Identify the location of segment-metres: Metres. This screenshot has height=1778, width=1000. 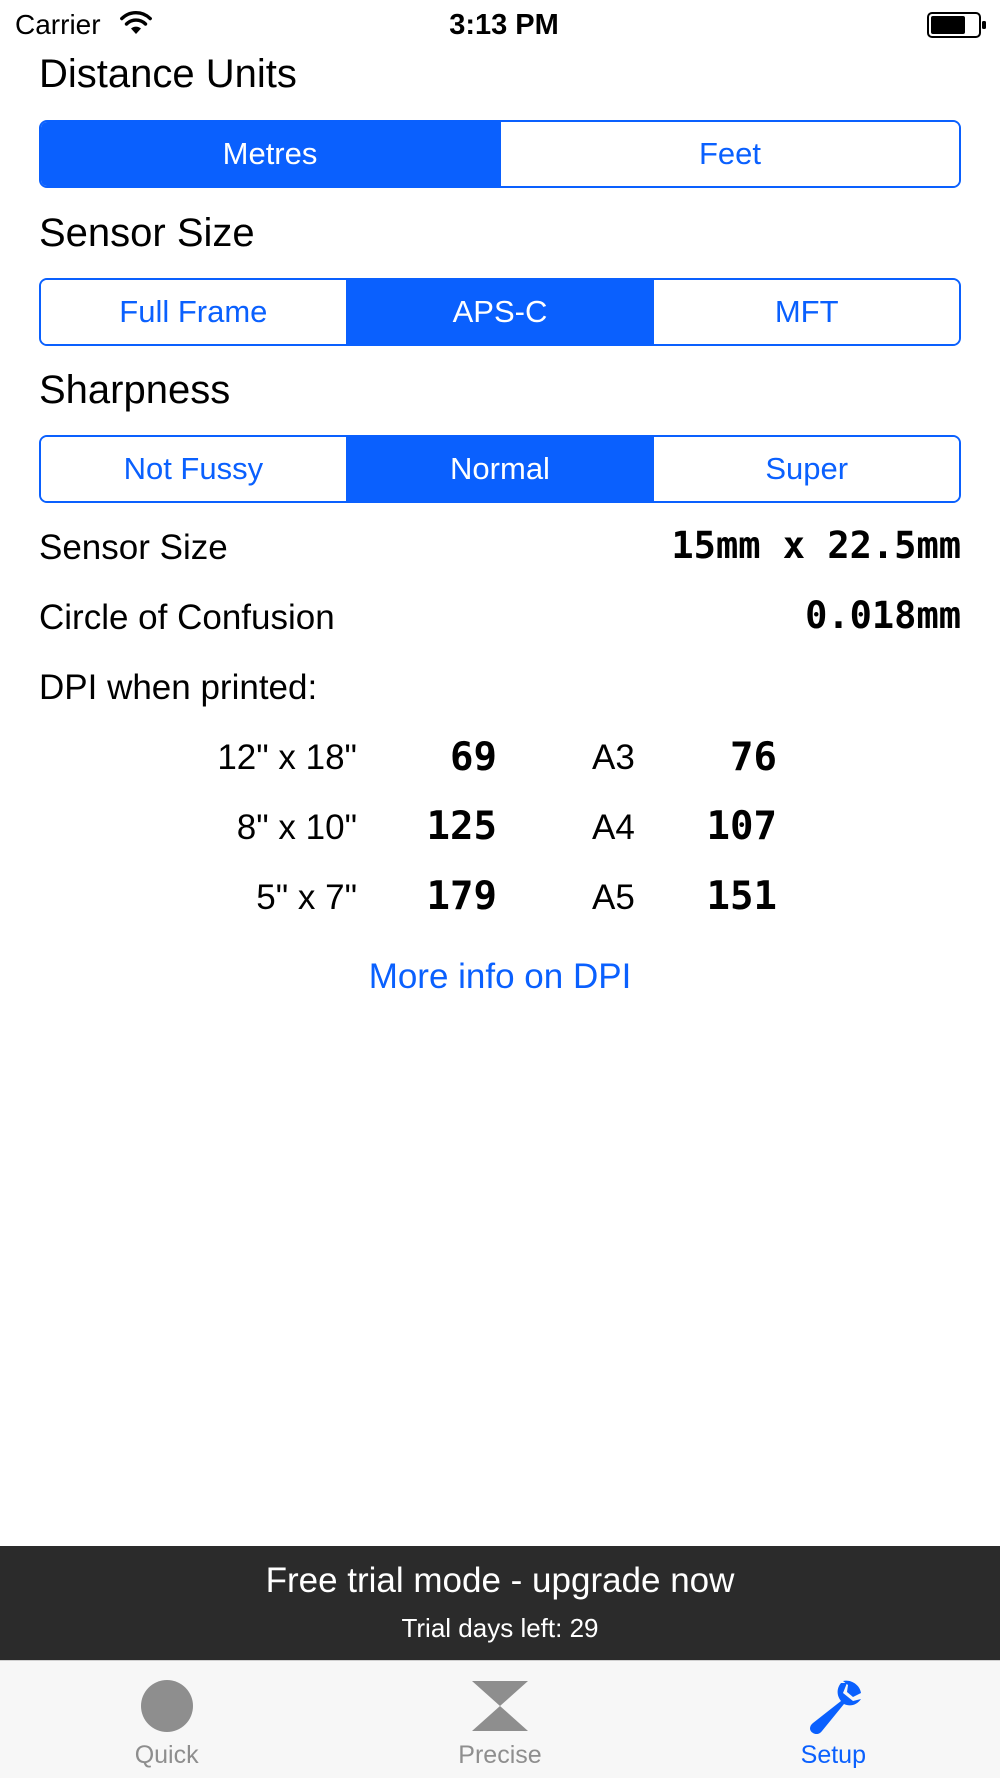
(270, 154).